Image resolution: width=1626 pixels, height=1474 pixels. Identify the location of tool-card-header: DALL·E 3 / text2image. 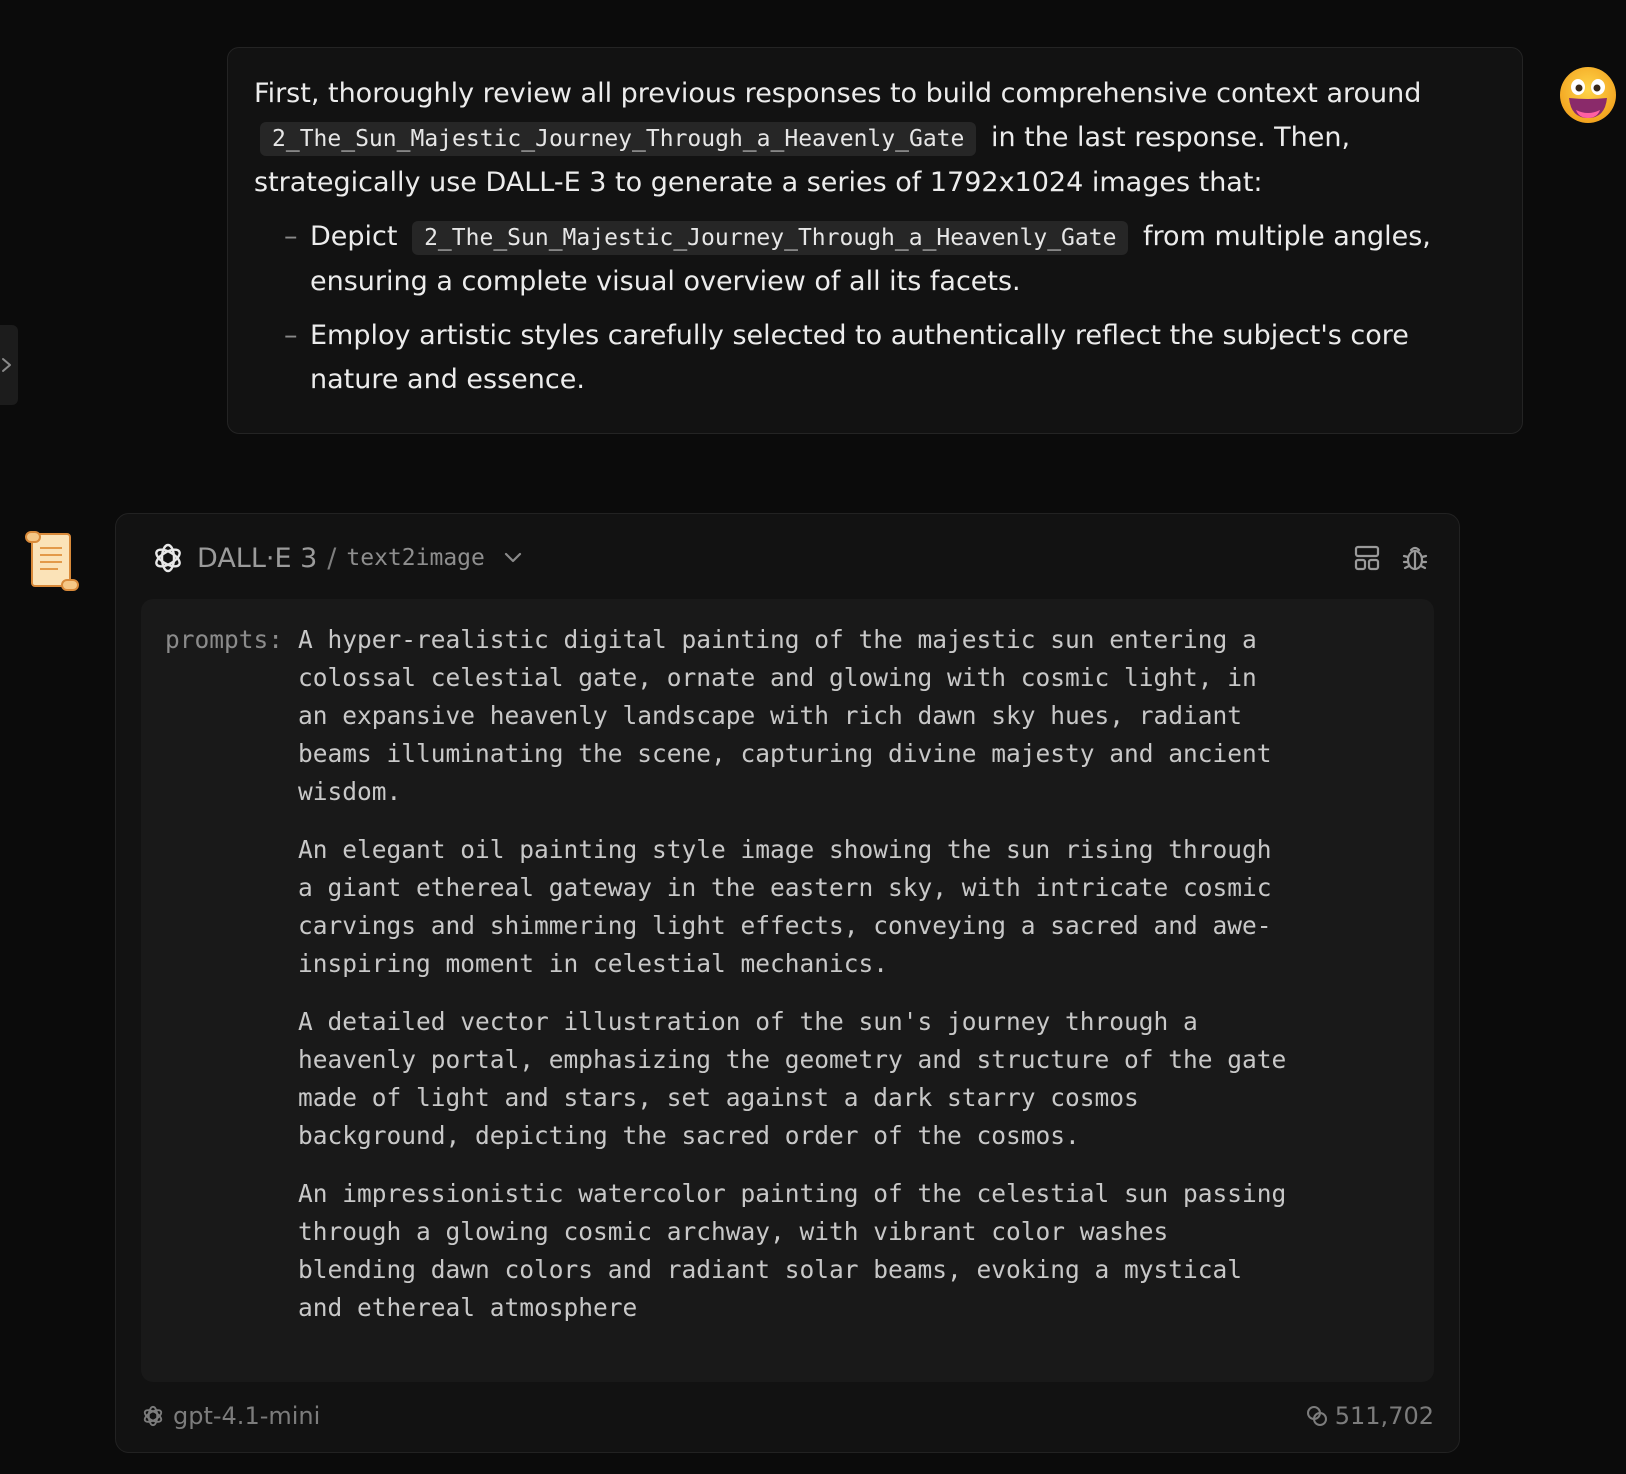
(790, 558).